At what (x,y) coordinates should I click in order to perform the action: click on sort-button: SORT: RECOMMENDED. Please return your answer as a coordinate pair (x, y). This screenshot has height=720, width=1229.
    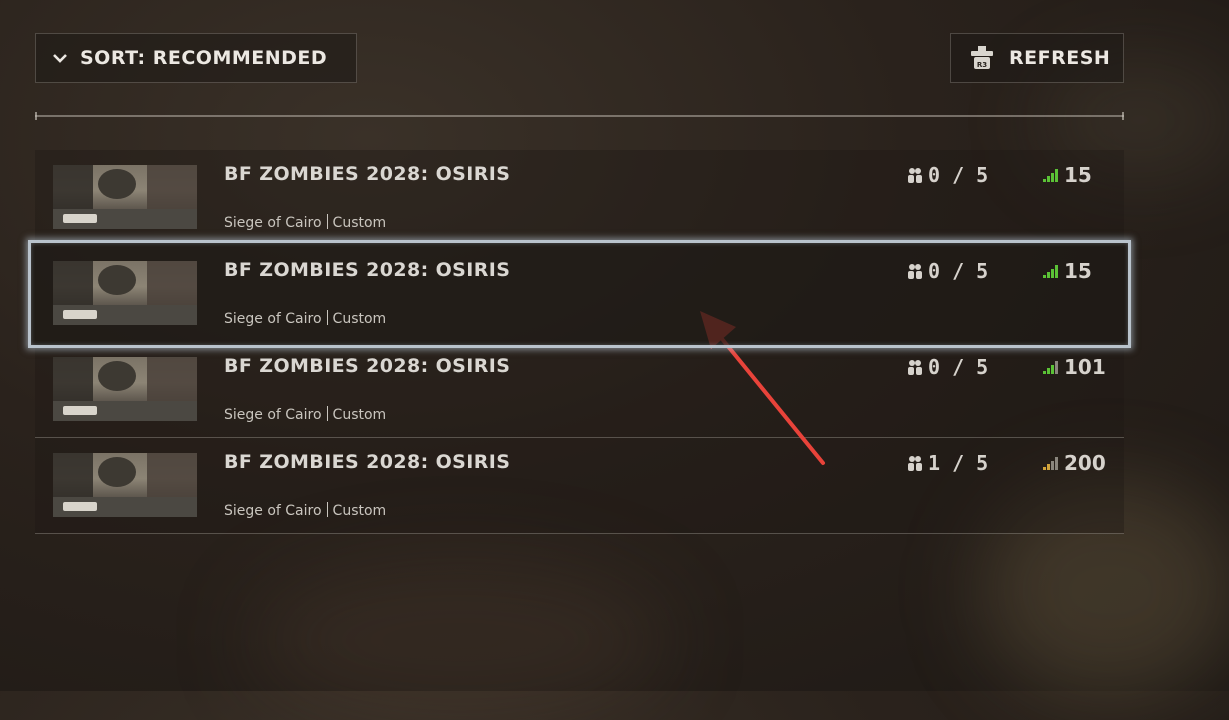
    Looking at the image, I should click on (196, 58).